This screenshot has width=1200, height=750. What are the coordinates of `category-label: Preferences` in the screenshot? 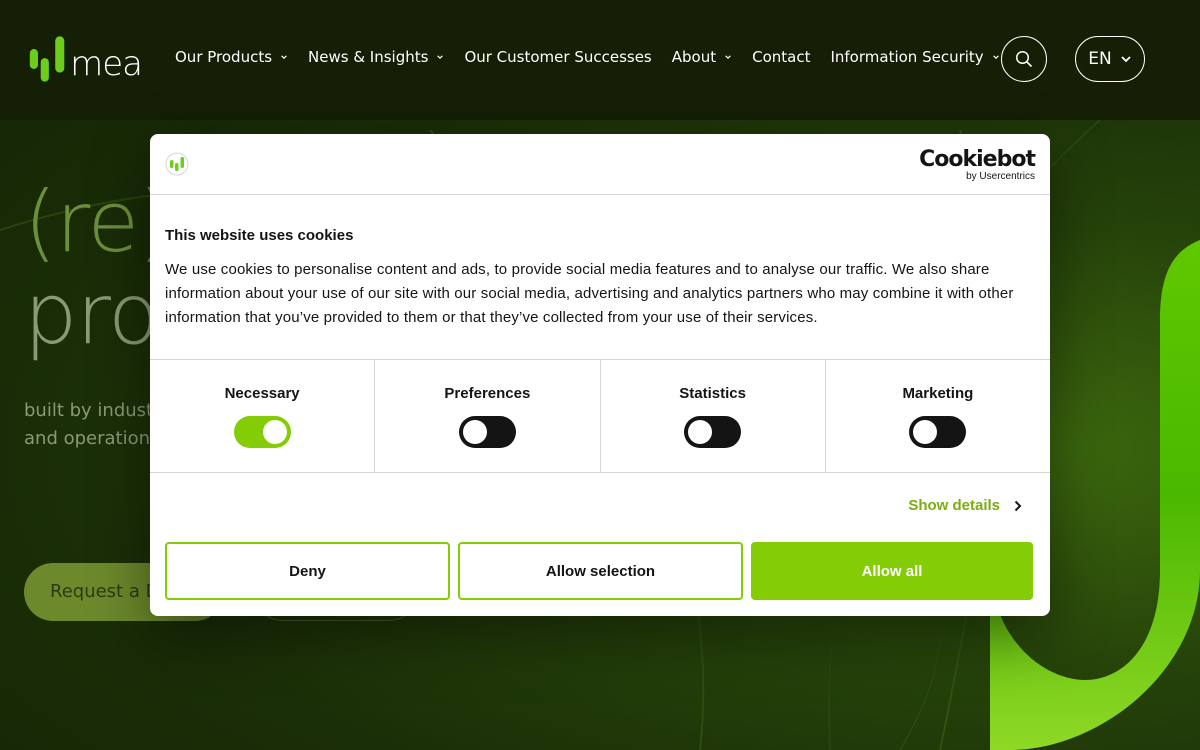 It's located at (487, 393).